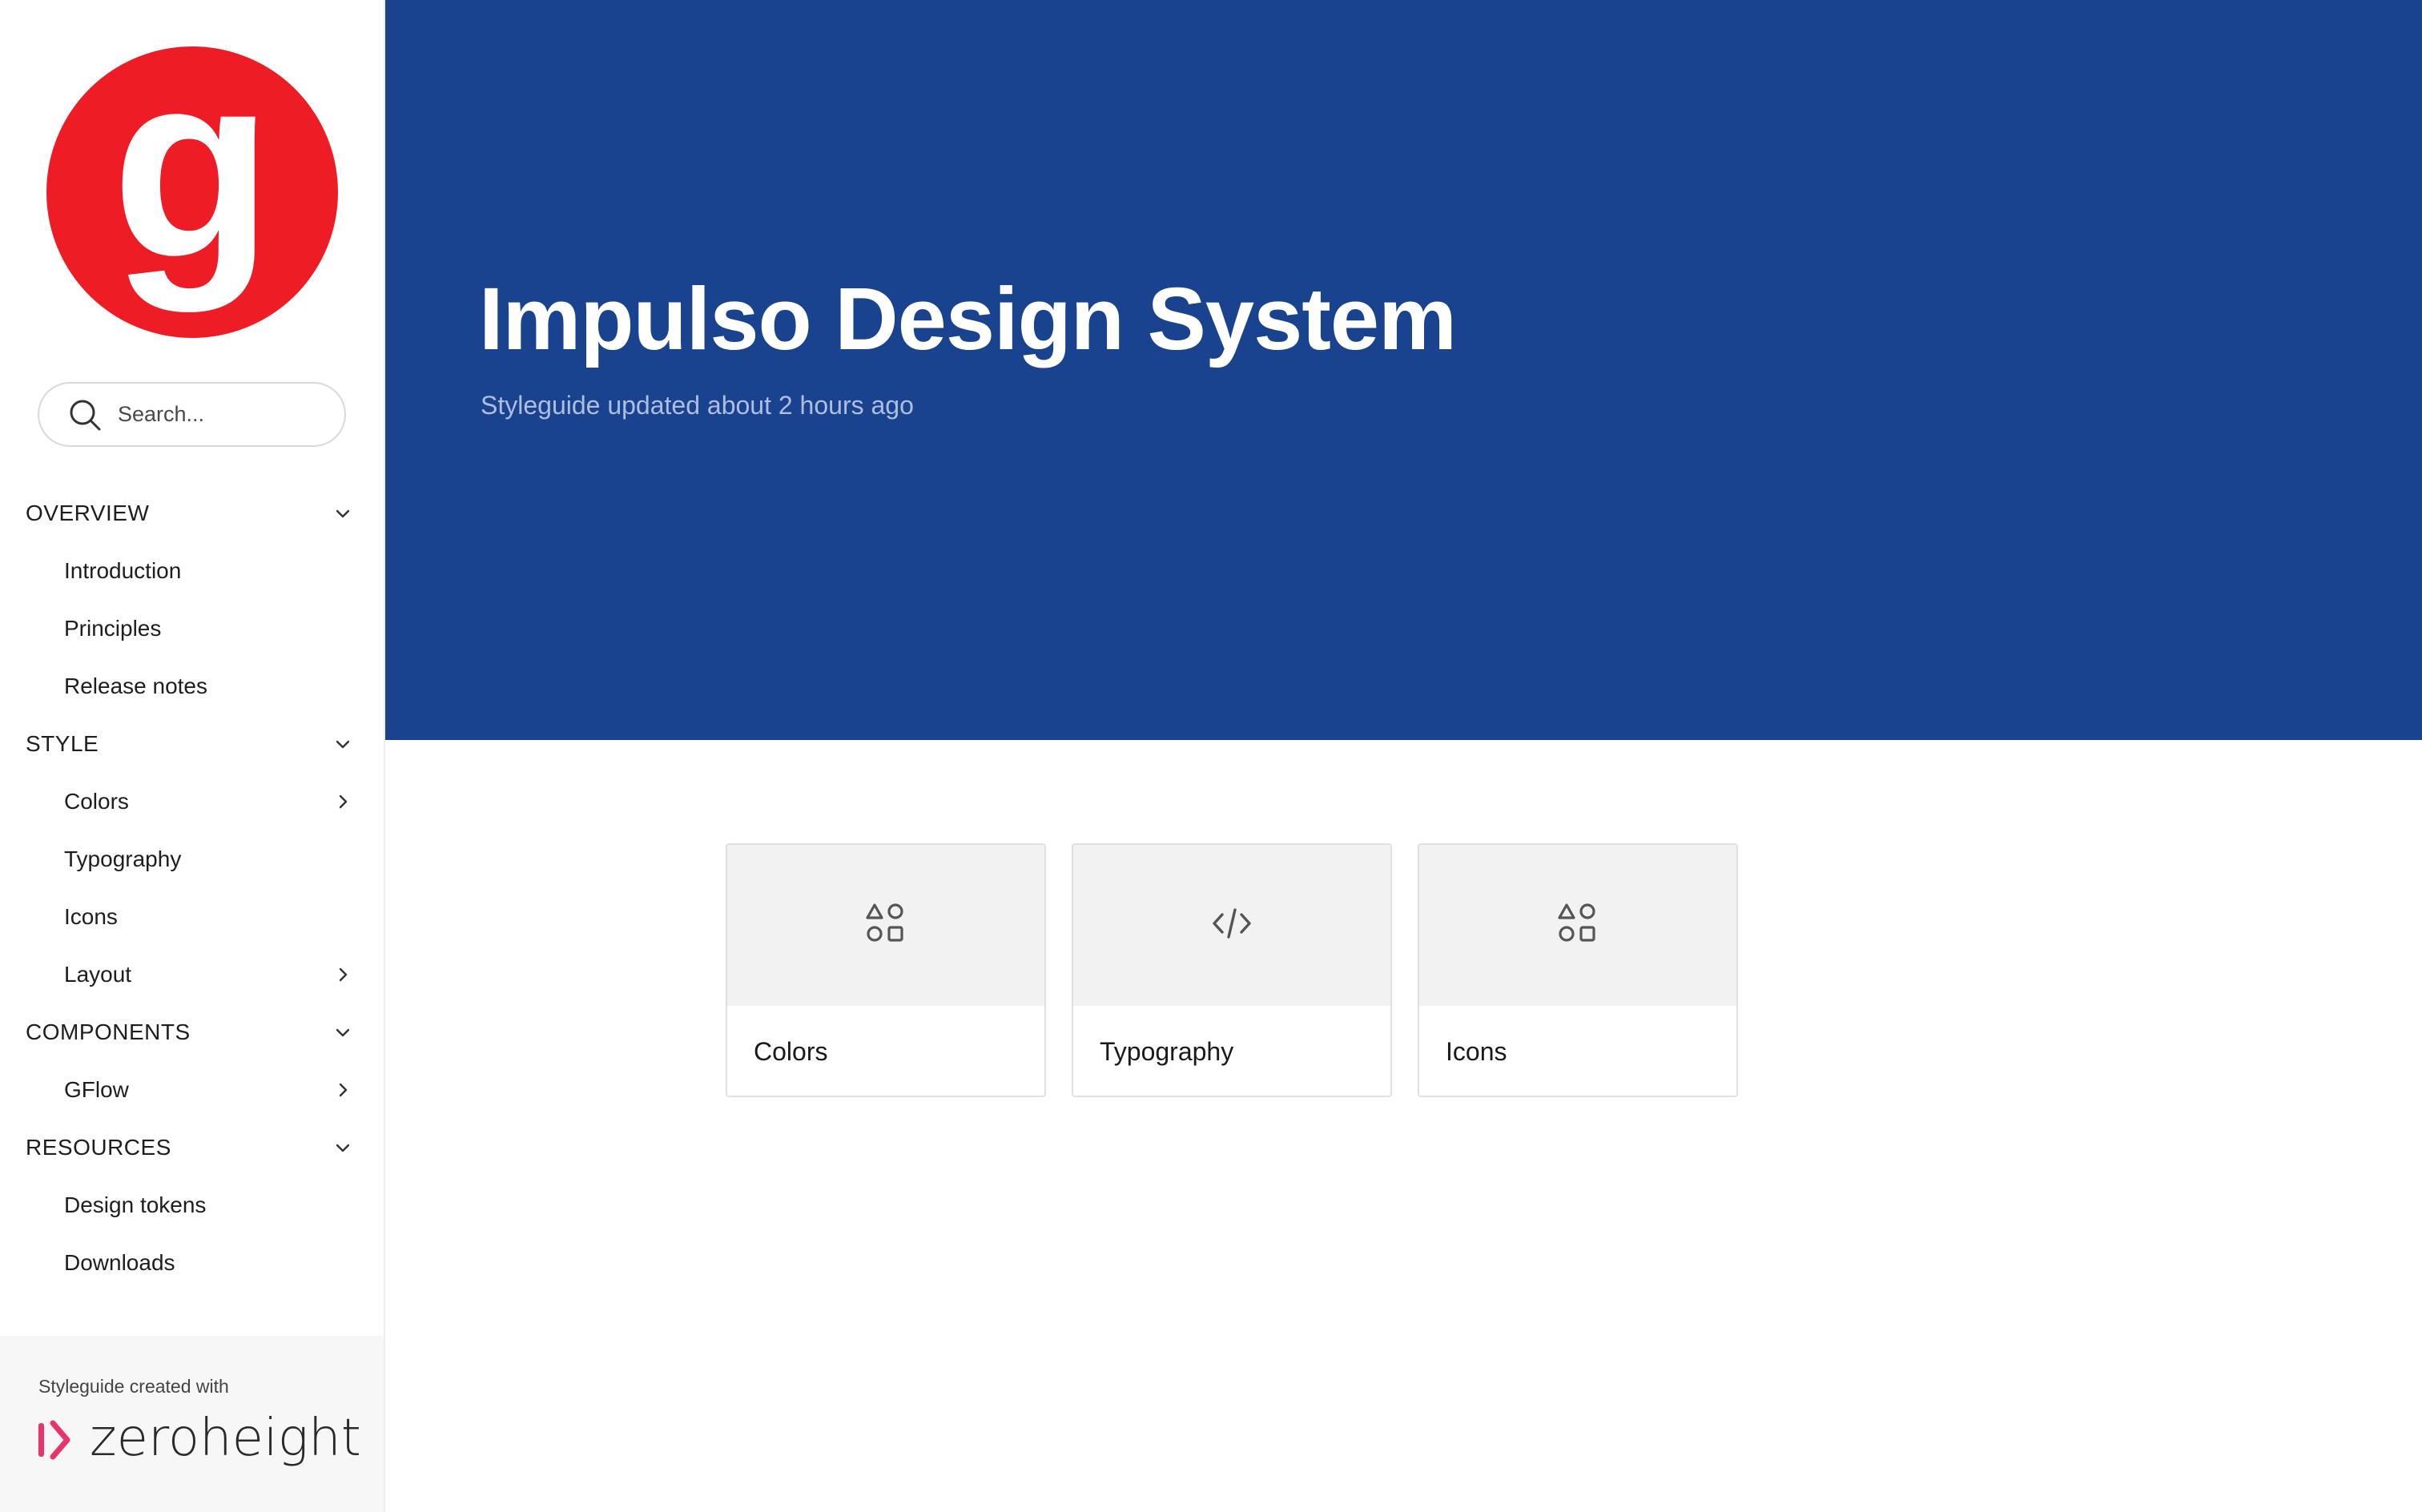 The width and height of the screenshot is (2422, 1512). Describe the element at coordinates (968, 319) in the screenshot. I see `page-title: Impulso Design System` at that location.